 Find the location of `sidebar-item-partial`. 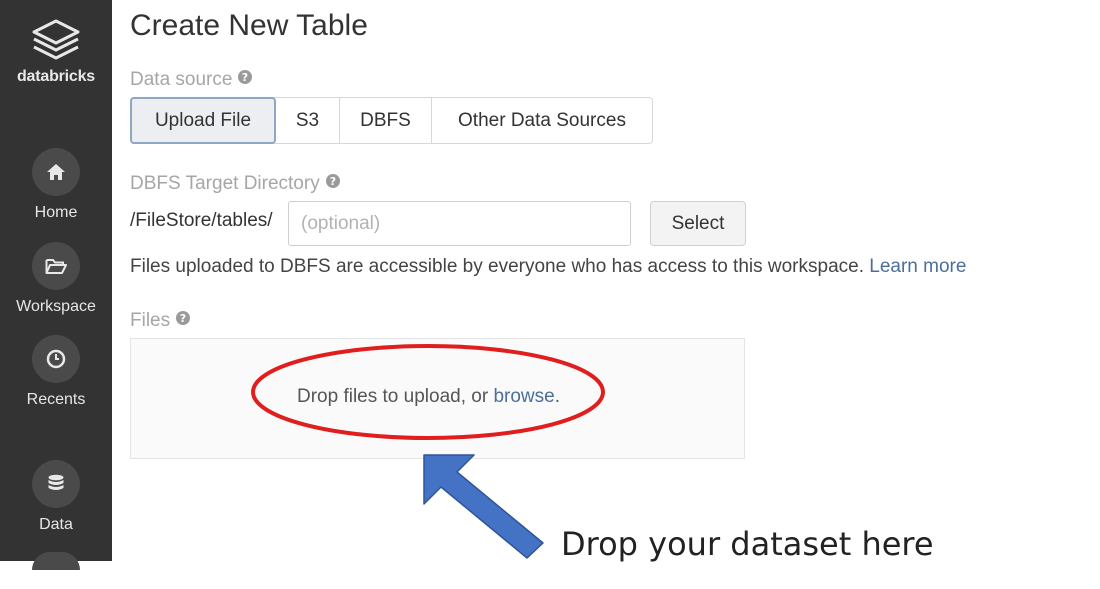

sidebar-item-partial is located at coordinates (56, 561).